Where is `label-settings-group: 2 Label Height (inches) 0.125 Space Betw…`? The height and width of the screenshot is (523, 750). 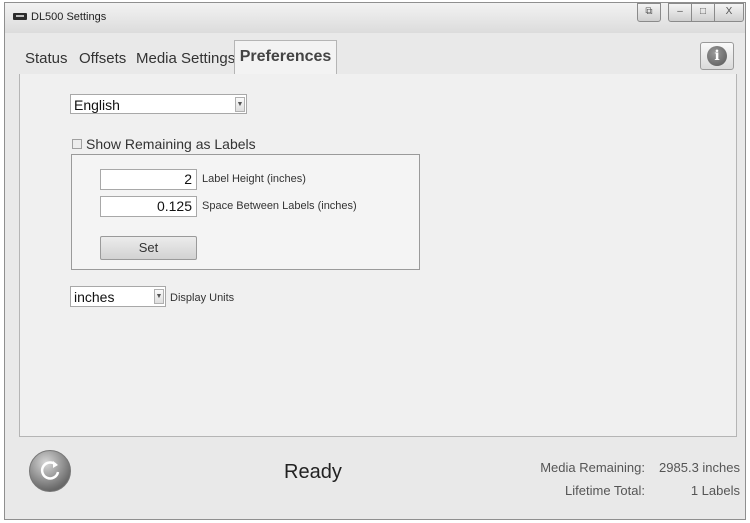 label-settings-group: 2 Label Height (inches) 0.125 Space Betw… is located at coordinates (245, 212).